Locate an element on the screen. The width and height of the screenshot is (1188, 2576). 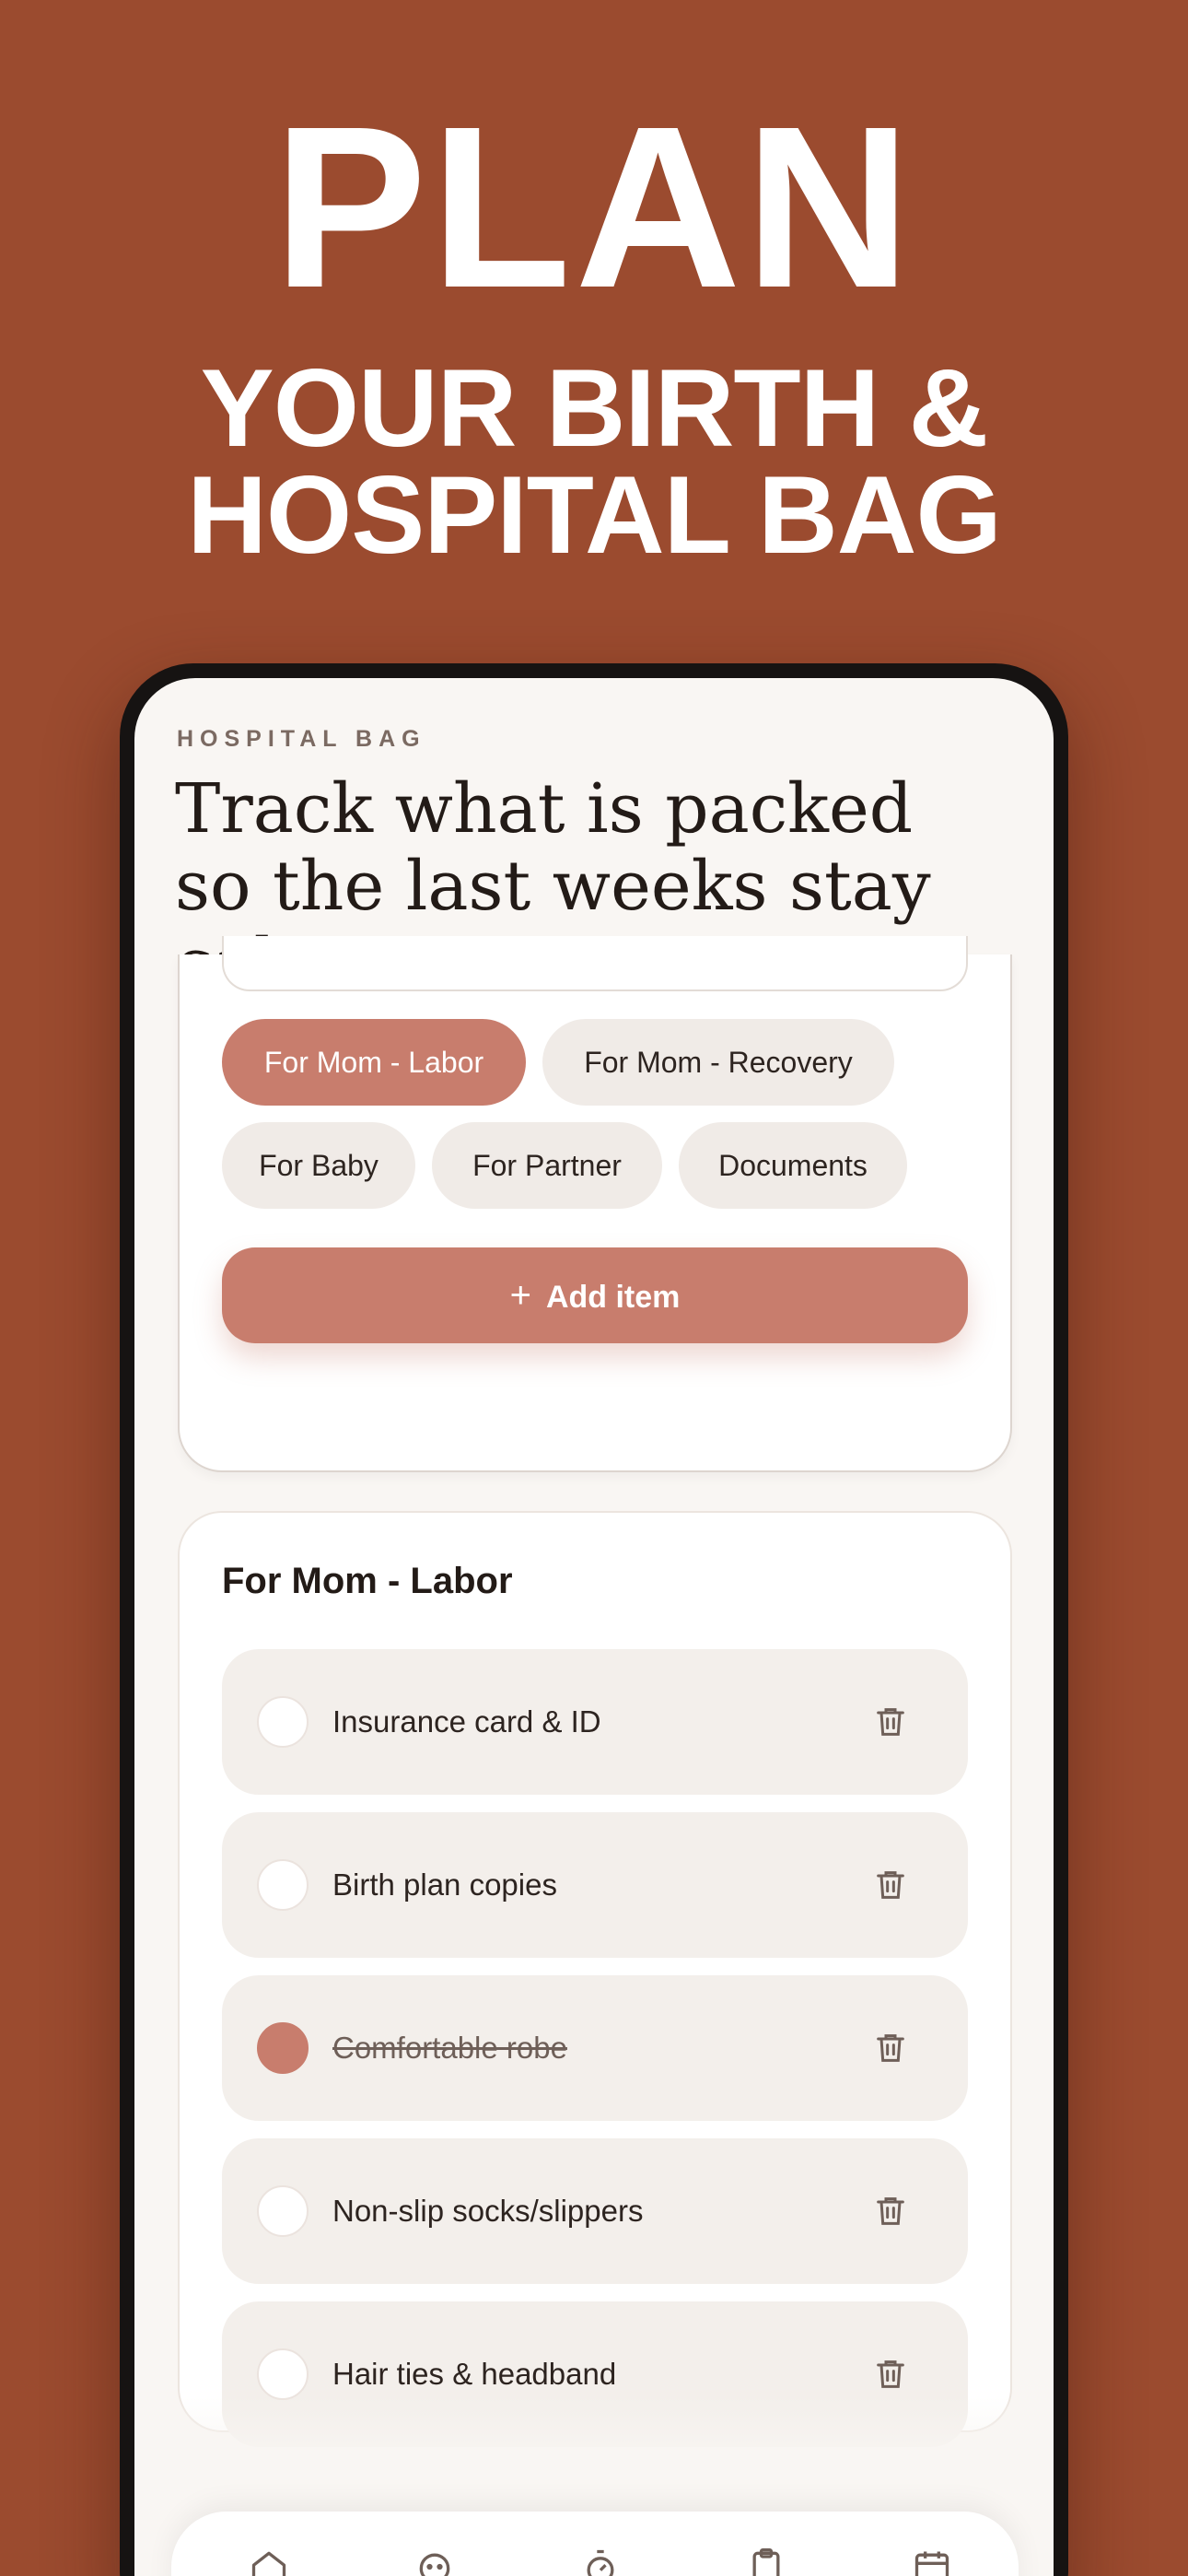
chip-label: Documents is located at coordinates (793, 1165).